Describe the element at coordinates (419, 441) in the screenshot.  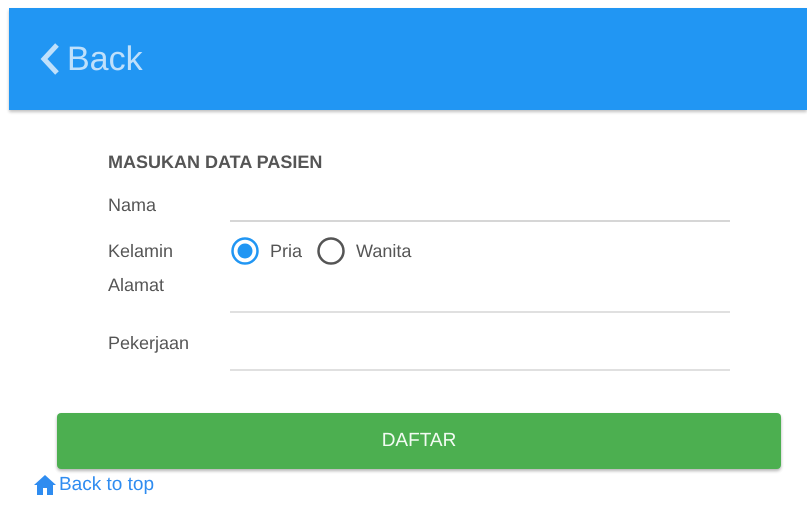
I see `submit-button: DAFTAR` at that location.